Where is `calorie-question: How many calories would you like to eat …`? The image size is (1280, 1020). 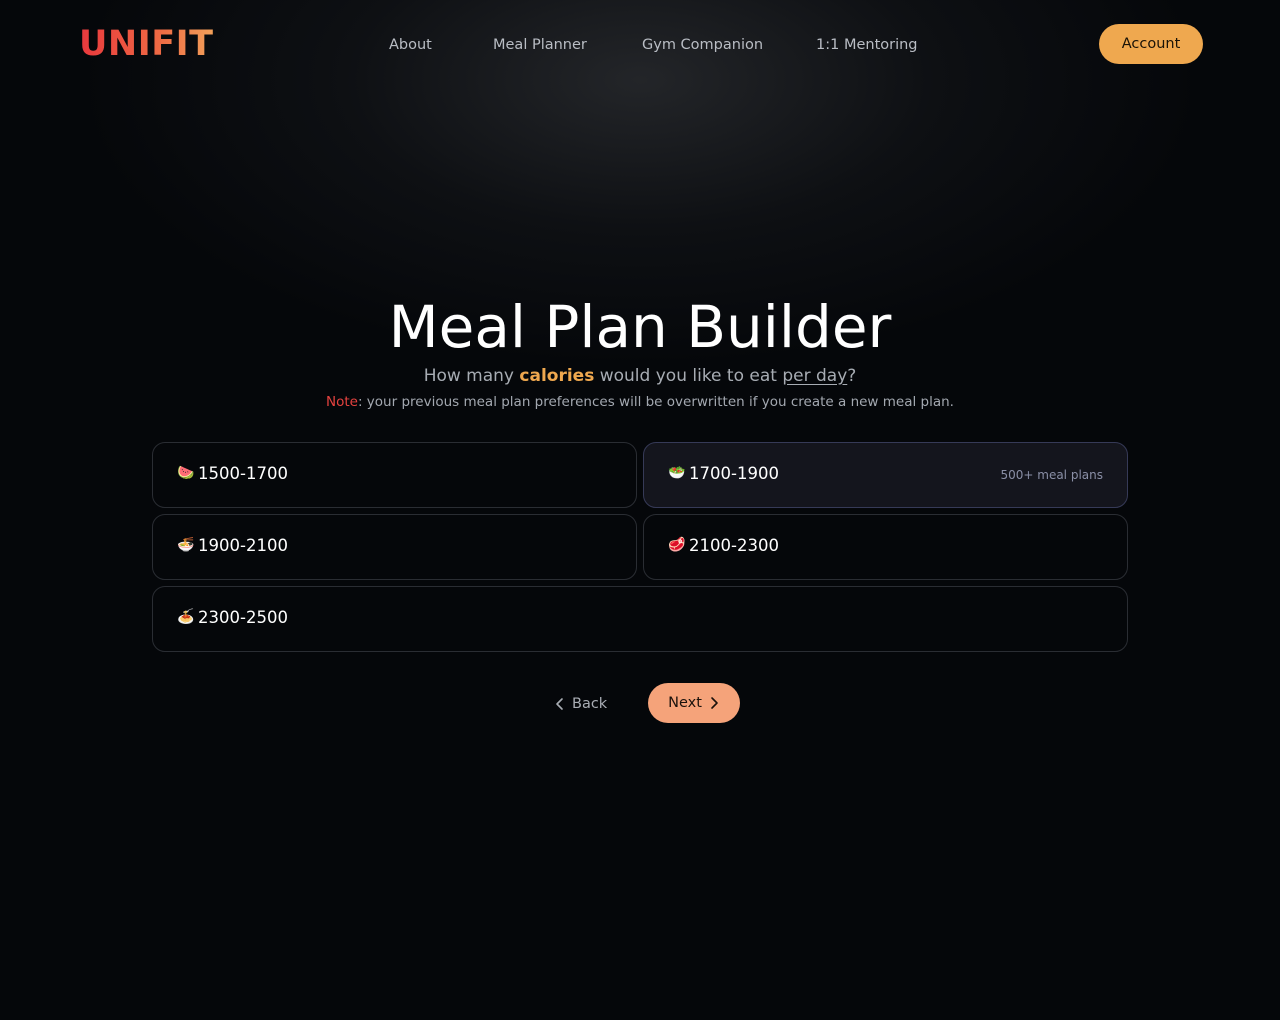
calorie-question: How many calories would you like to eat … is located at coordinates (640, 376).